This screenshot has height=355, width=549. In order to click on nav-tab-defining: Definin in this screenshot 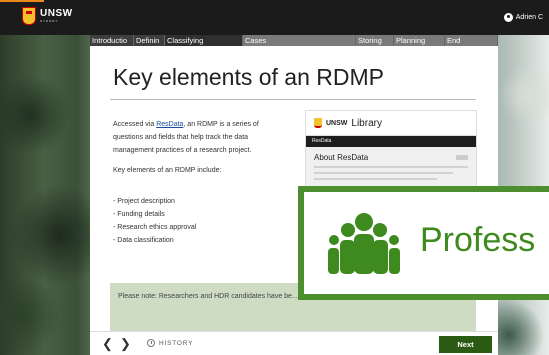, I will do `click(149, 40)`.